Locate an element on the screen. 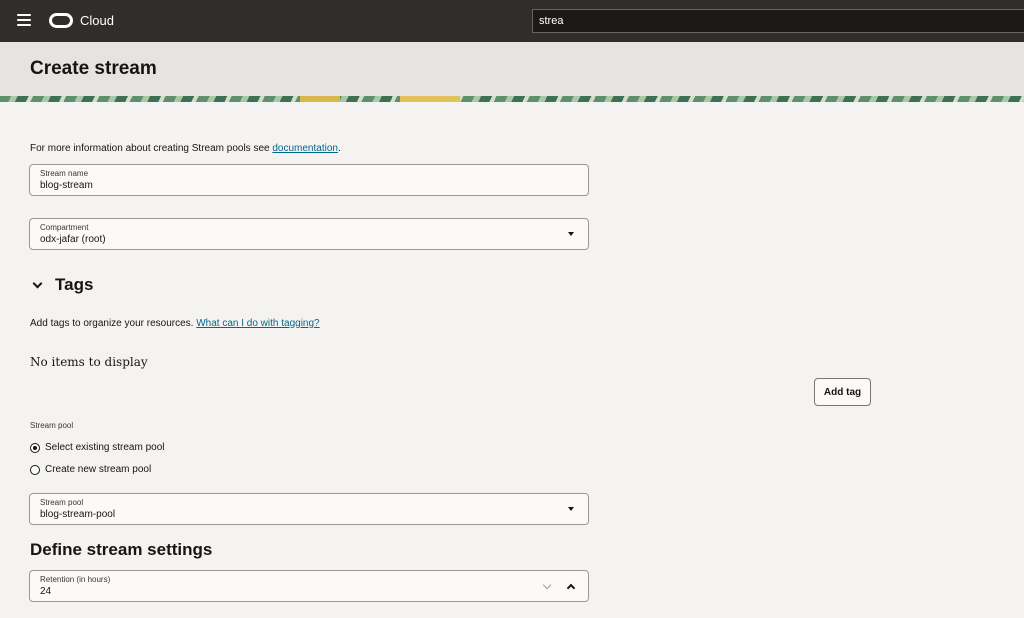 The image size is (1024, 618). search-input is located at coordinates (778, 21).